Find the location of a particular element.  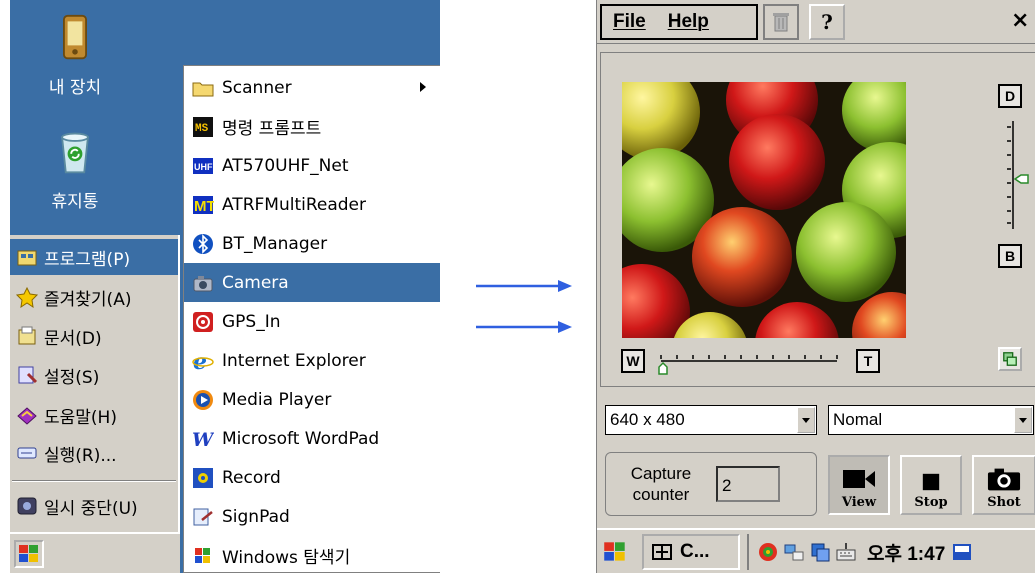

stop-label: Stop is located at coordinates (931, 502).